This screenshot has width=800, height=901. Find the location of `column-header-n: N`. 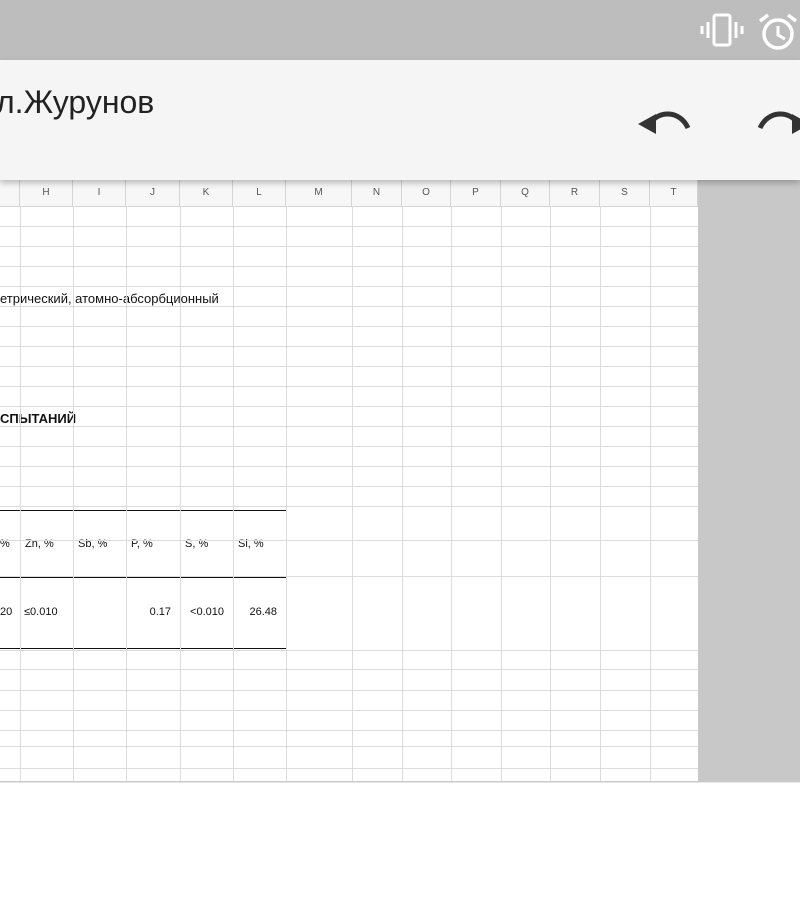

column-header-n: N is located at coordinates (377, 193).